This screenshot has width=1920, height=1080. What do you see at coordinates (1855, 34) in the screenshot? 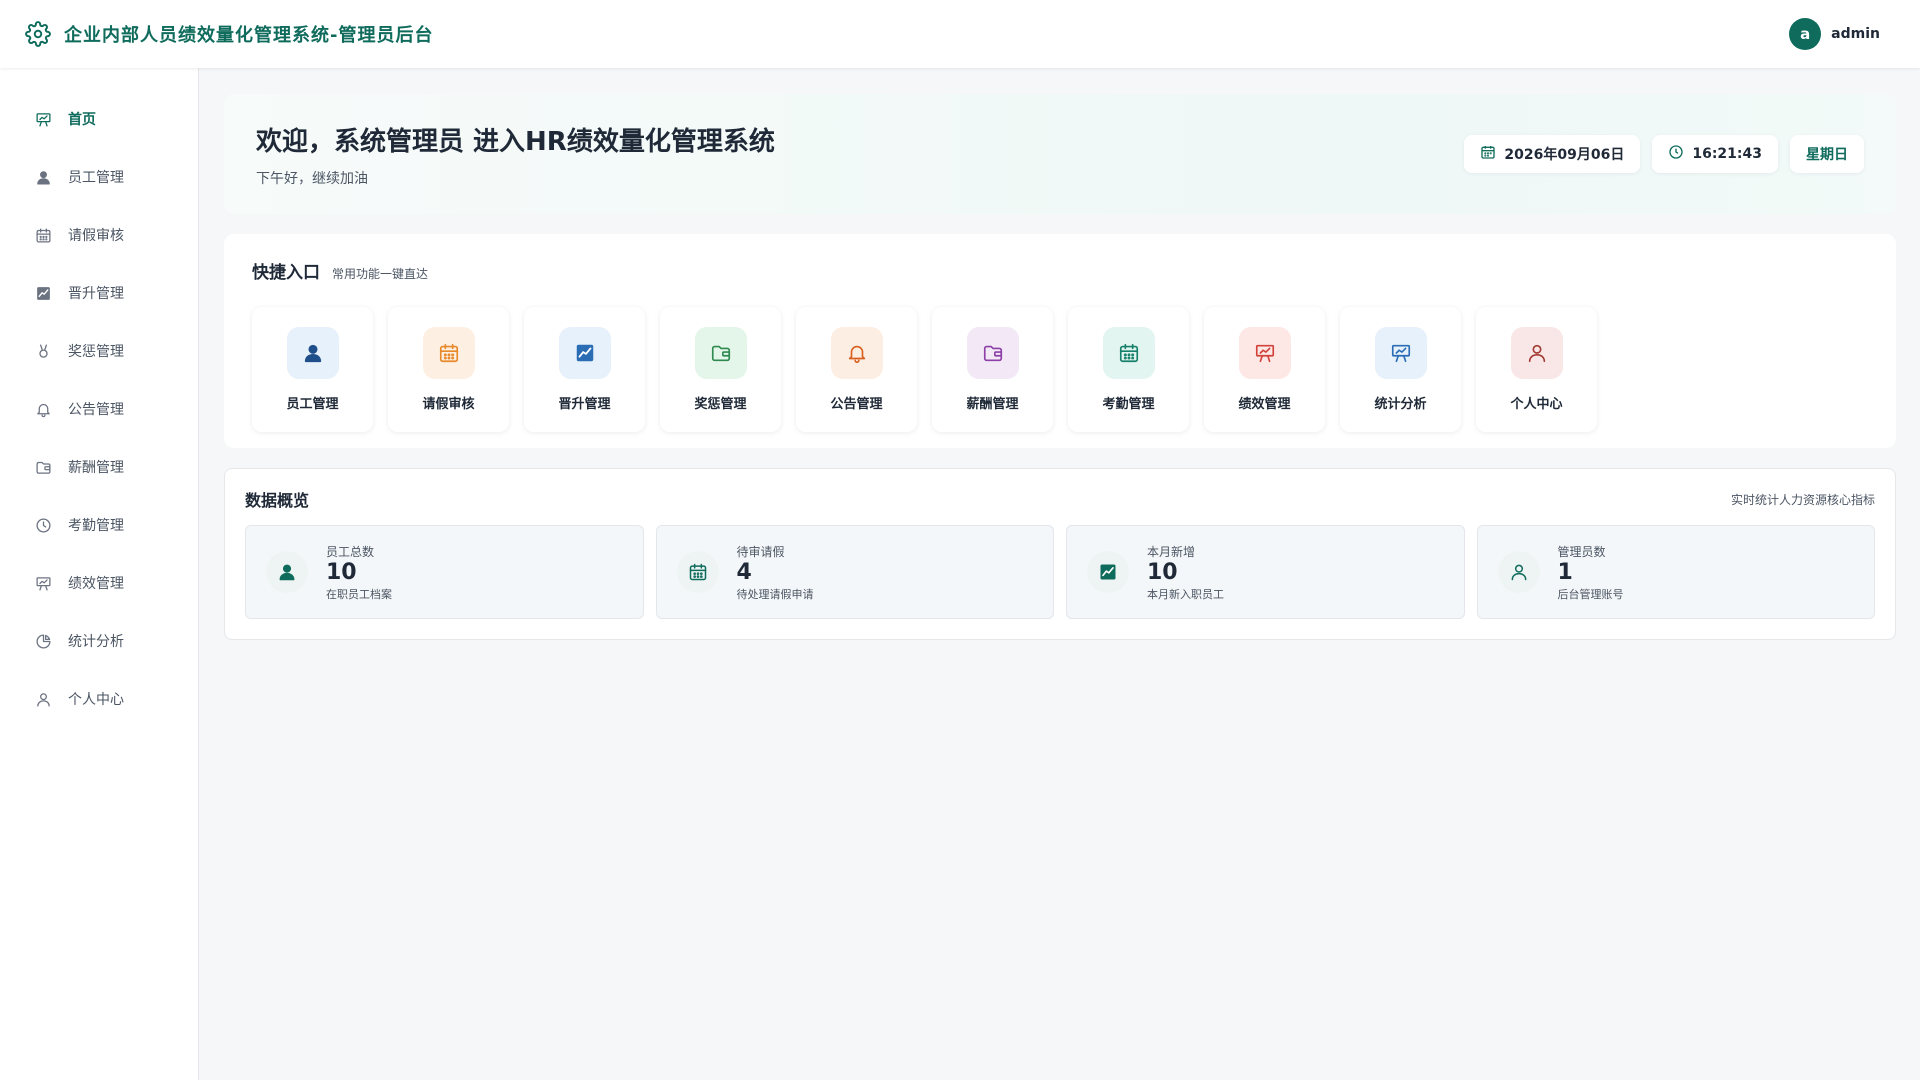
I see `username: admin` at bounding box center [1855, 34].